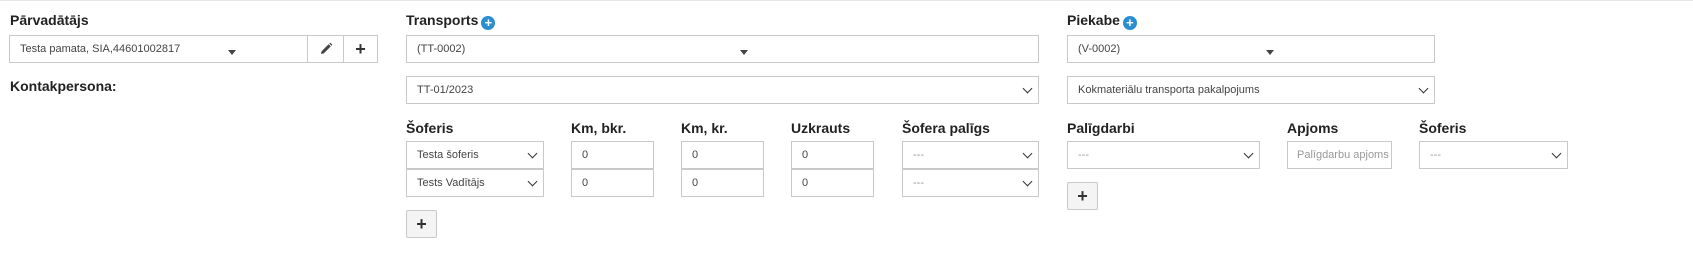  What do you see at coordinates (722, 49) in the screenshot?
I see `transport-select: (TT-0002)` at bounding box center [722, 49].